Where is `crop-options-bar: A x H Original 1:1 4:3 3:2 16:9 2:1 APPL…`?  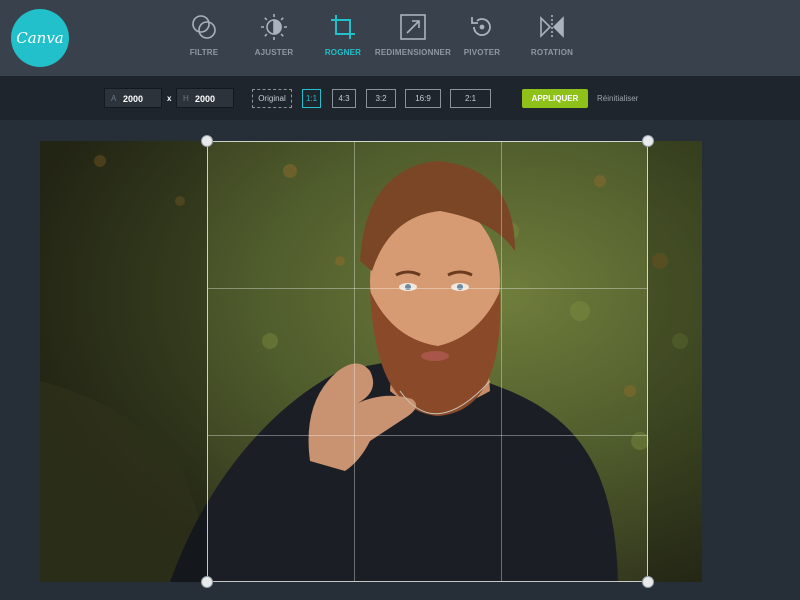
crop-options-bar: A x H Original 1:1 4:3 3:2 16:9 2:1 APPL… is located at coordinates (400, 98).